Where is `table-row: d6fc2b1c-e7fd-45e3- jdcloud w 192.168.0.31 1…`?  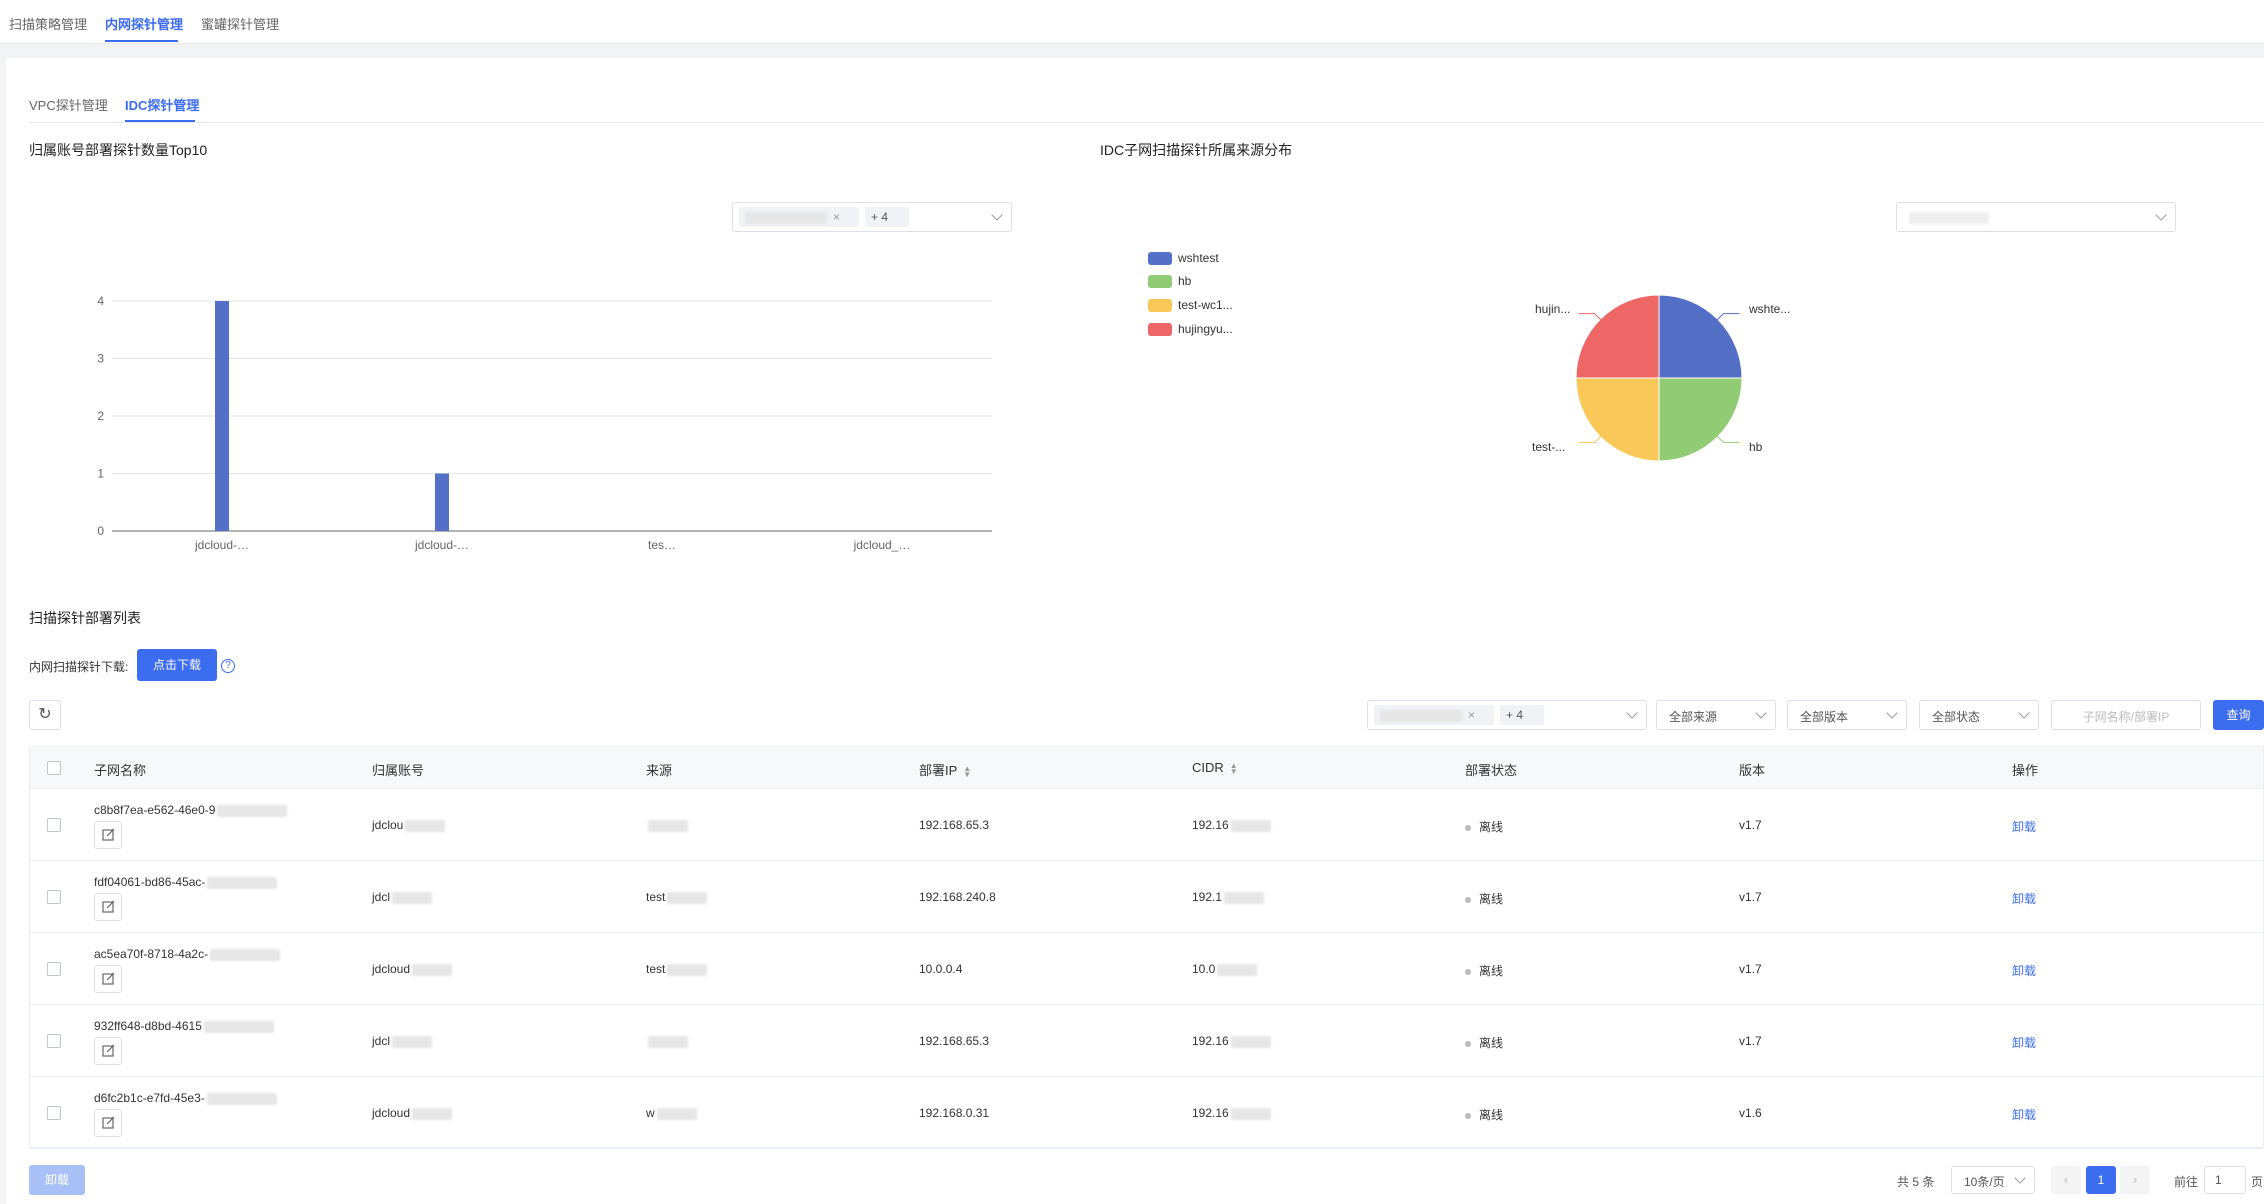
table-row: d6fc2b1c-e7fd-45e3- jdcloud w 192.168.0.31 1… is located at coordinates (1146, 1113).